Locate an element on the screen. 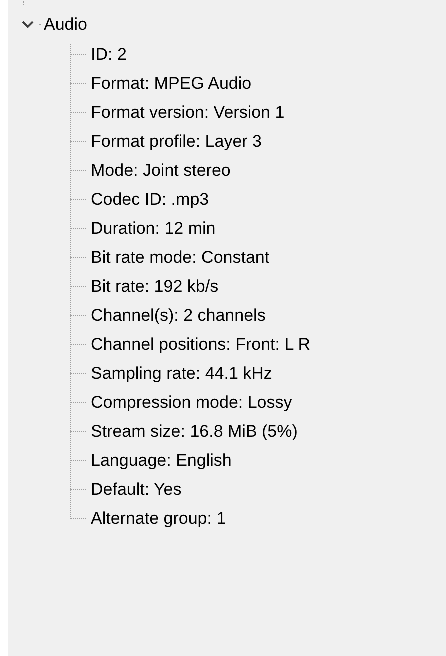 This screenshot has height=656, width=446. tree-item-label: Bit rate mode: Constant is located at coordinates (180, 257).